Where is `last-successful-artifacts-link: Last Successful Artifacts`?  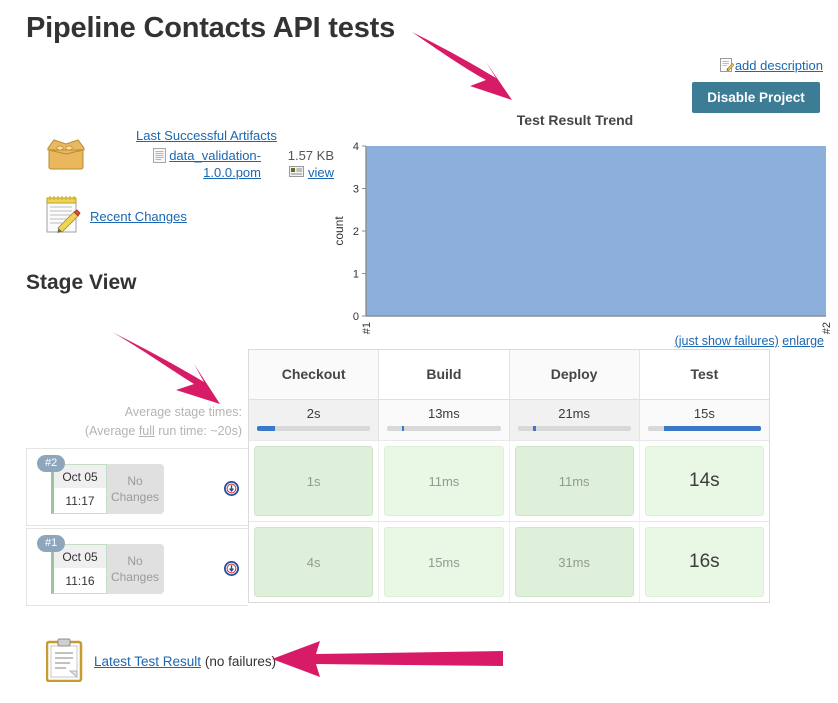 last-successful-artifacts-link: Last Successful Artifacts is located at coordinates (206, 135).